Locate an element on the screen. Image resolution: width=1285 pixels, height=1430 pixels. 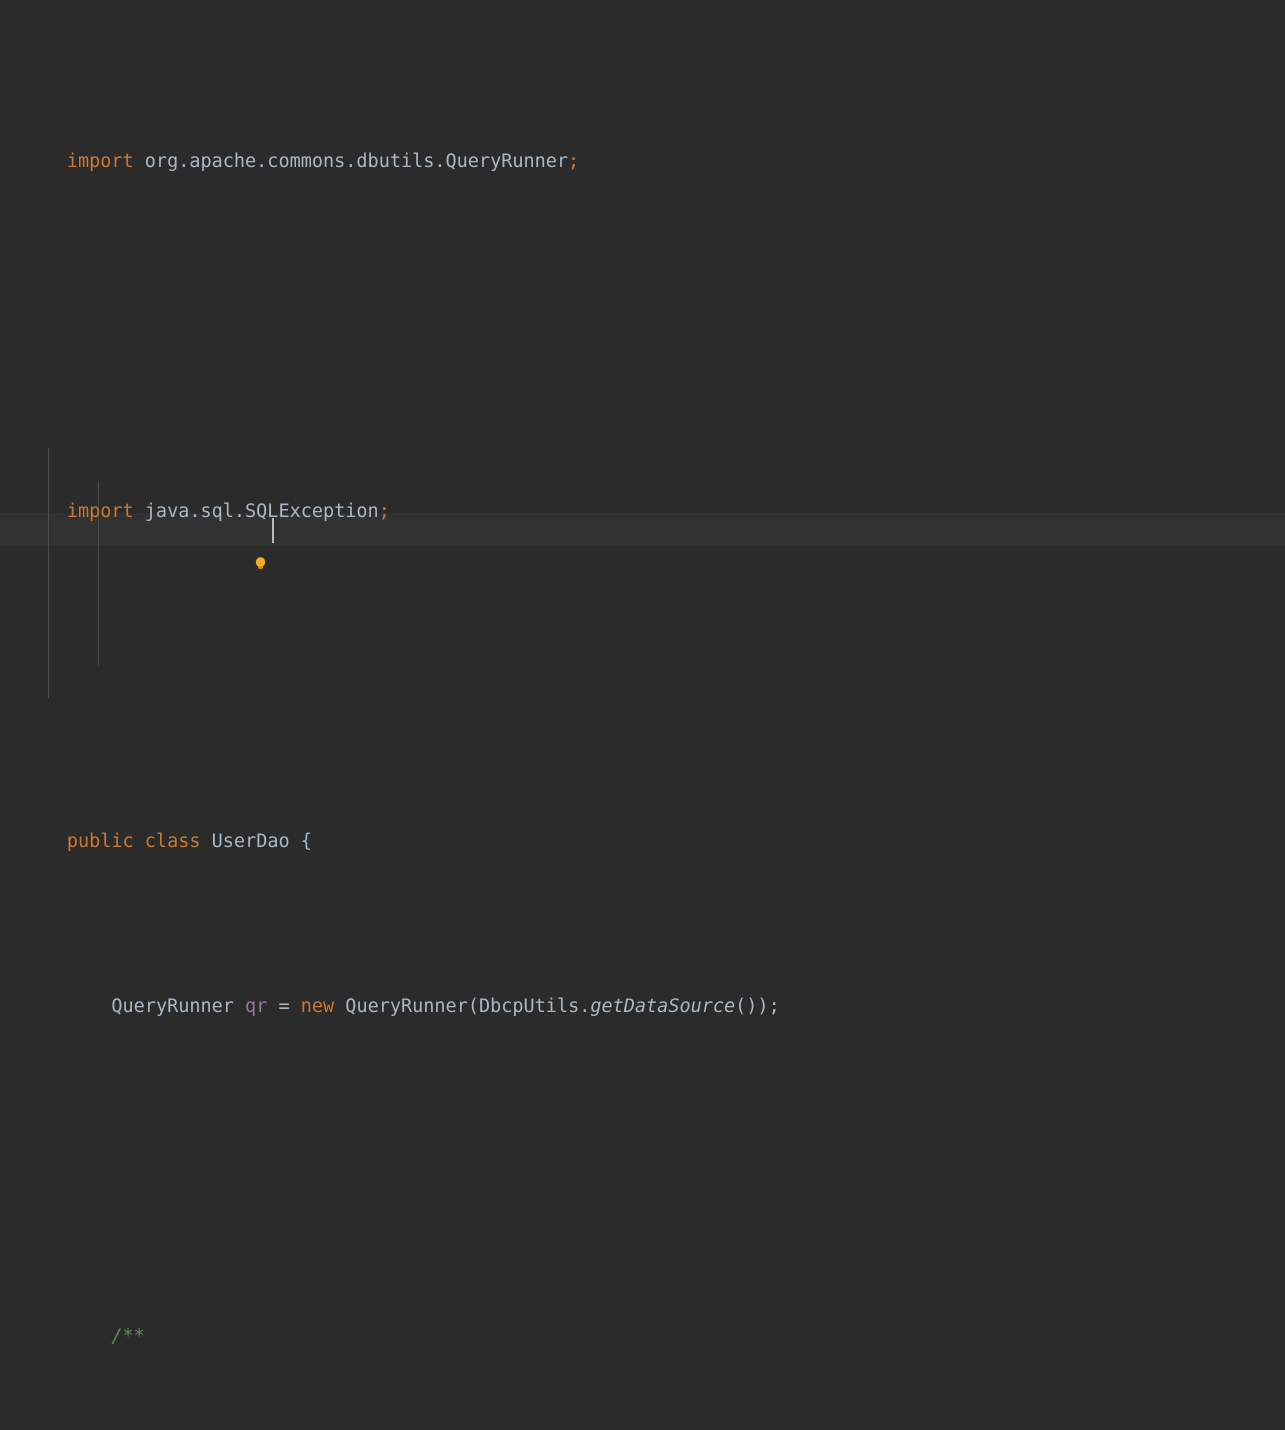
token-type-queryrunner: QueryRunner is located at coordinates (178, 1006).